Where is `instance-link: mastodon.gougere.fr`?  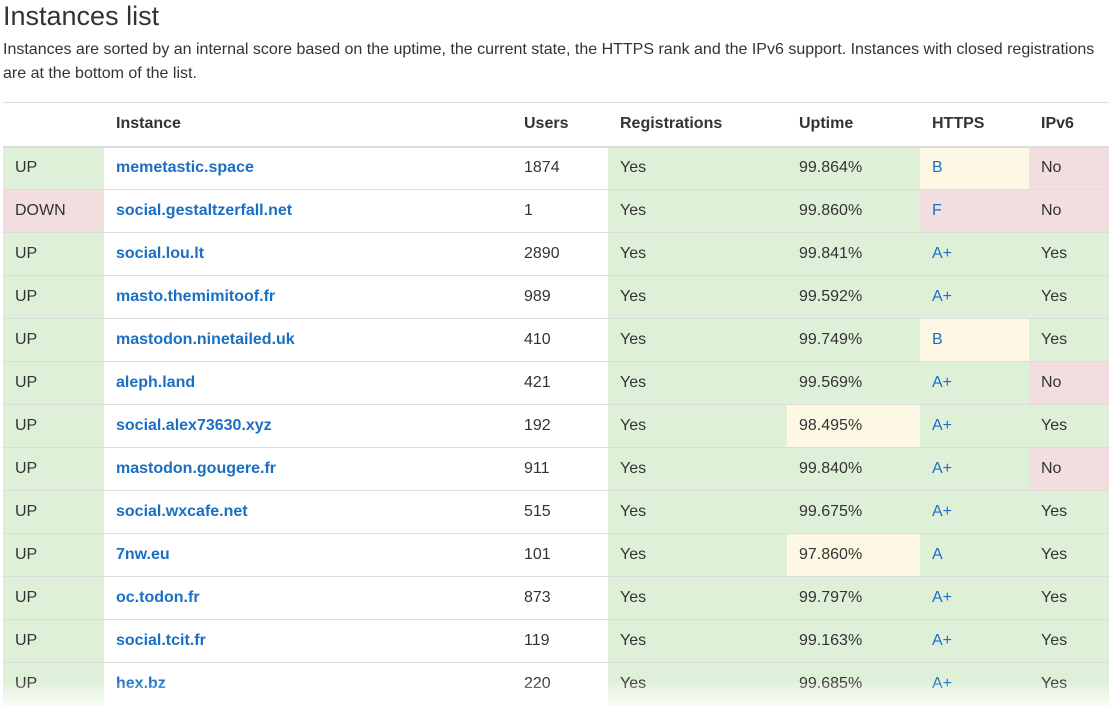 instance-link: mastodon.gougere.fr is located at coordinates (196, 468).